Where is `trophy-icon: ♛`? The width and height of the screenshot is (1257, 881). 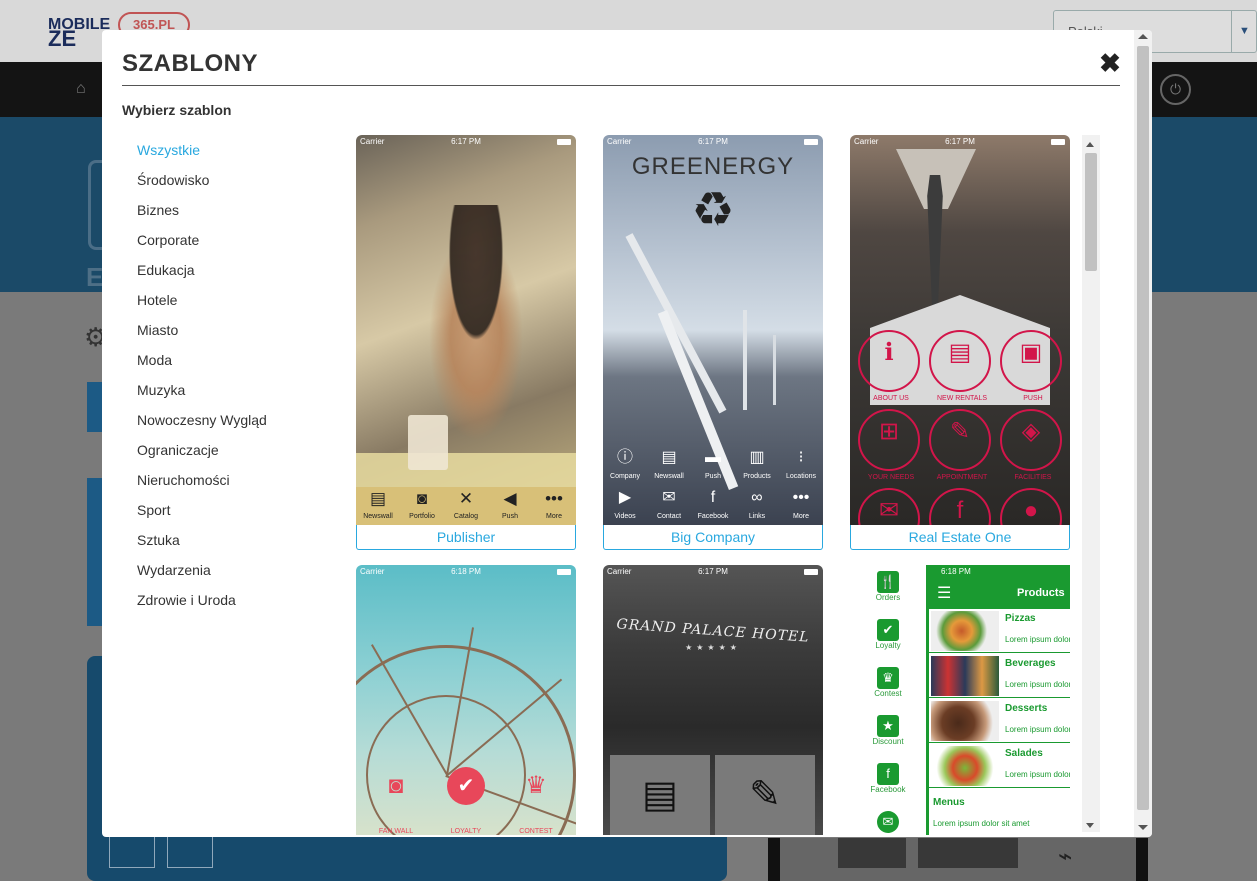
trophy-icon: ♛ is located at coordinates (536, 785).